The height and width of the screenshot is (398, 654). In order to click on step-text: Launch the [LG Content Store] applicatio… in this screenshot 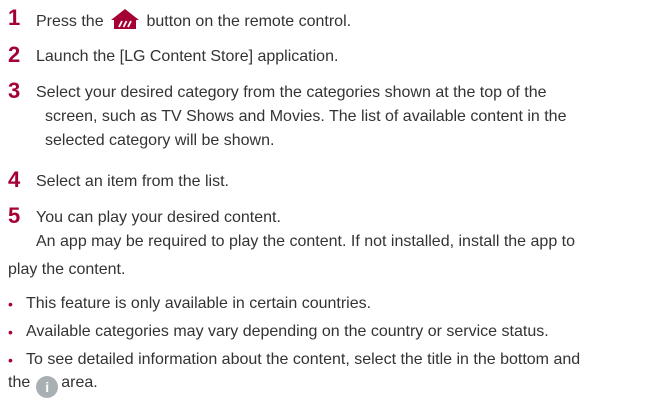, I will do `click(187, 56)`.